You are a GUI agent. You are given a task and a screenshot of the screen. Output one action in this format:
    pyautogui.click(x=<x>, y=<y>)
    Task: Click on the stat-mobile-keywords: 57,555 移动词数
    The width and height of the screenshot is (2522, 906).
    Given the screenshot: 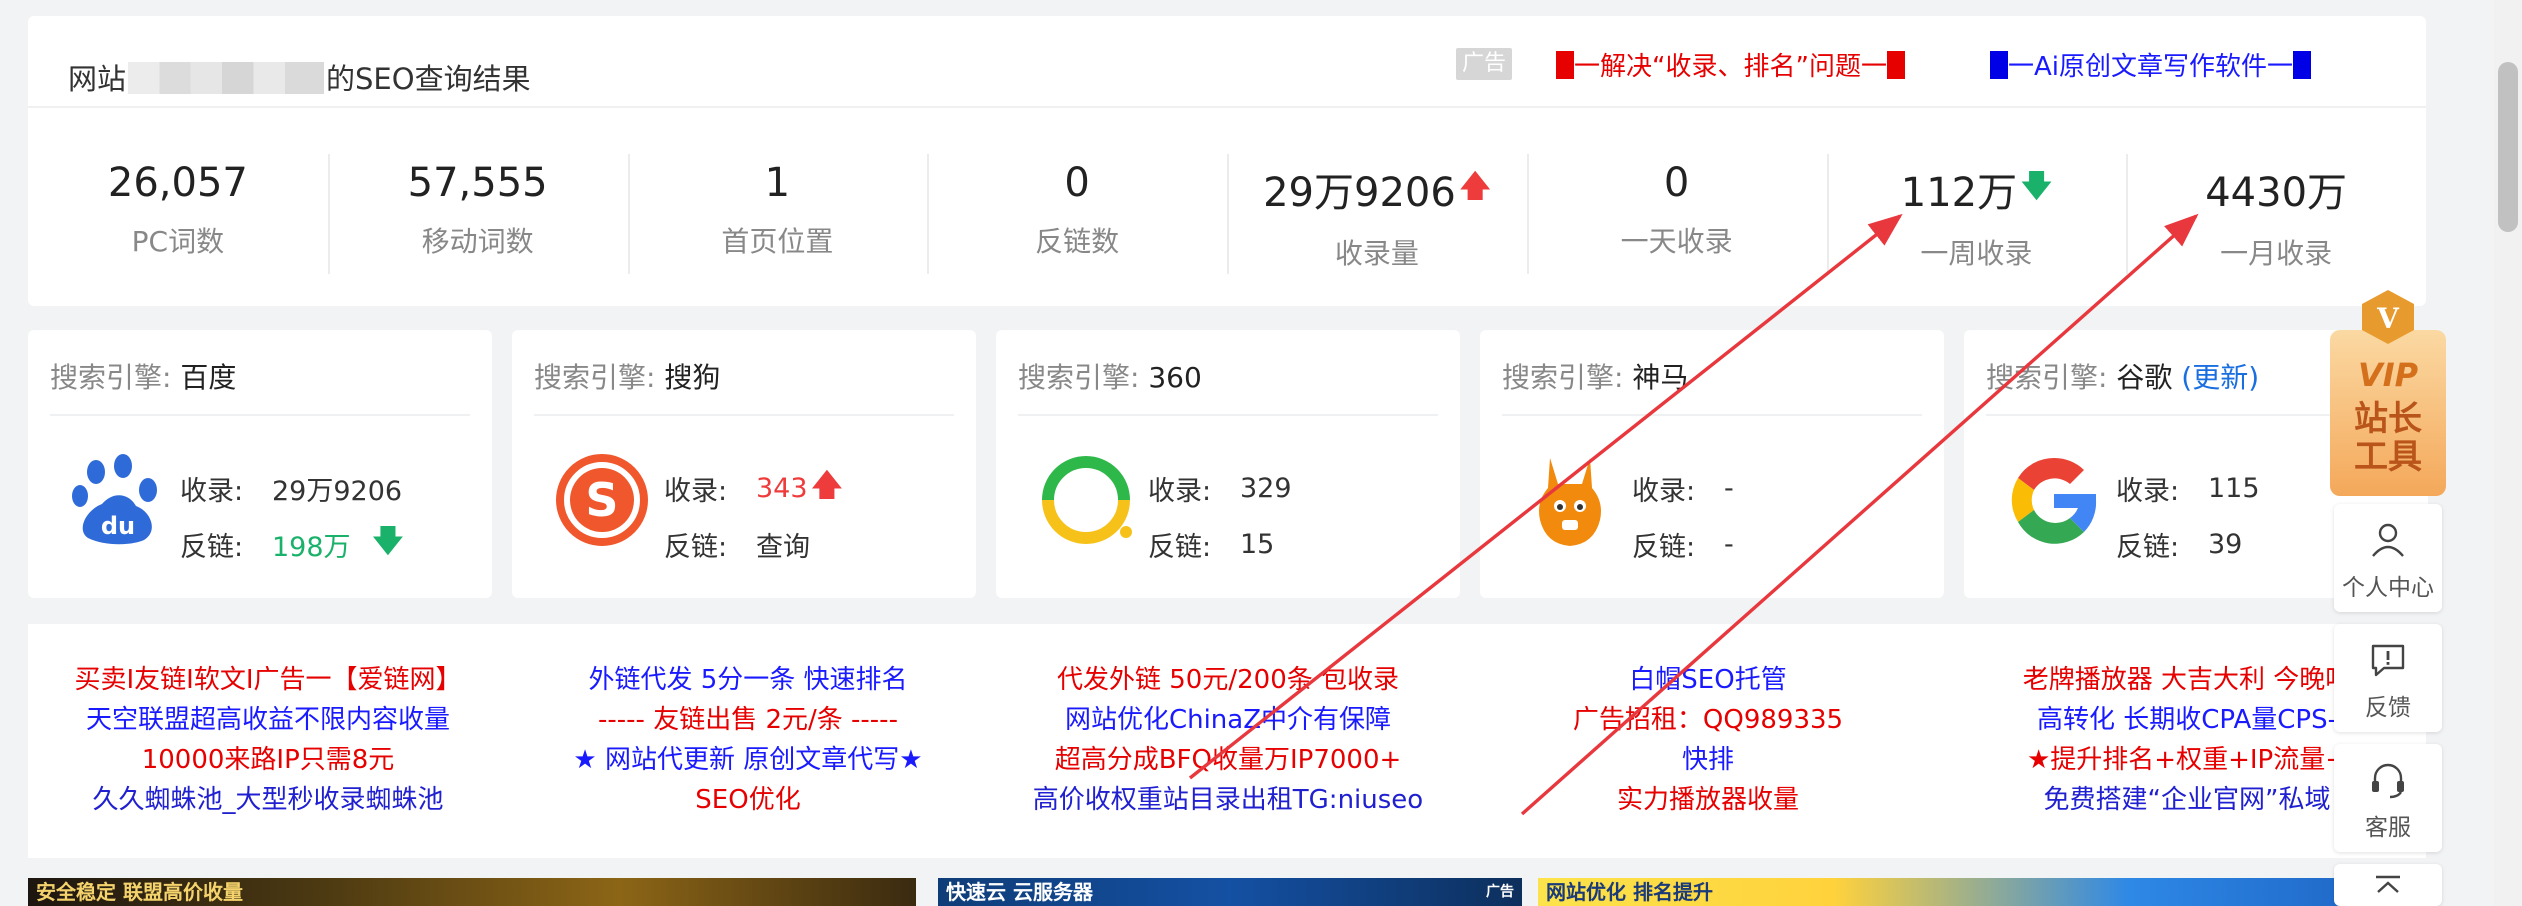 What is the action you would take?
    pyautogui.click(x=477, y=205)
    